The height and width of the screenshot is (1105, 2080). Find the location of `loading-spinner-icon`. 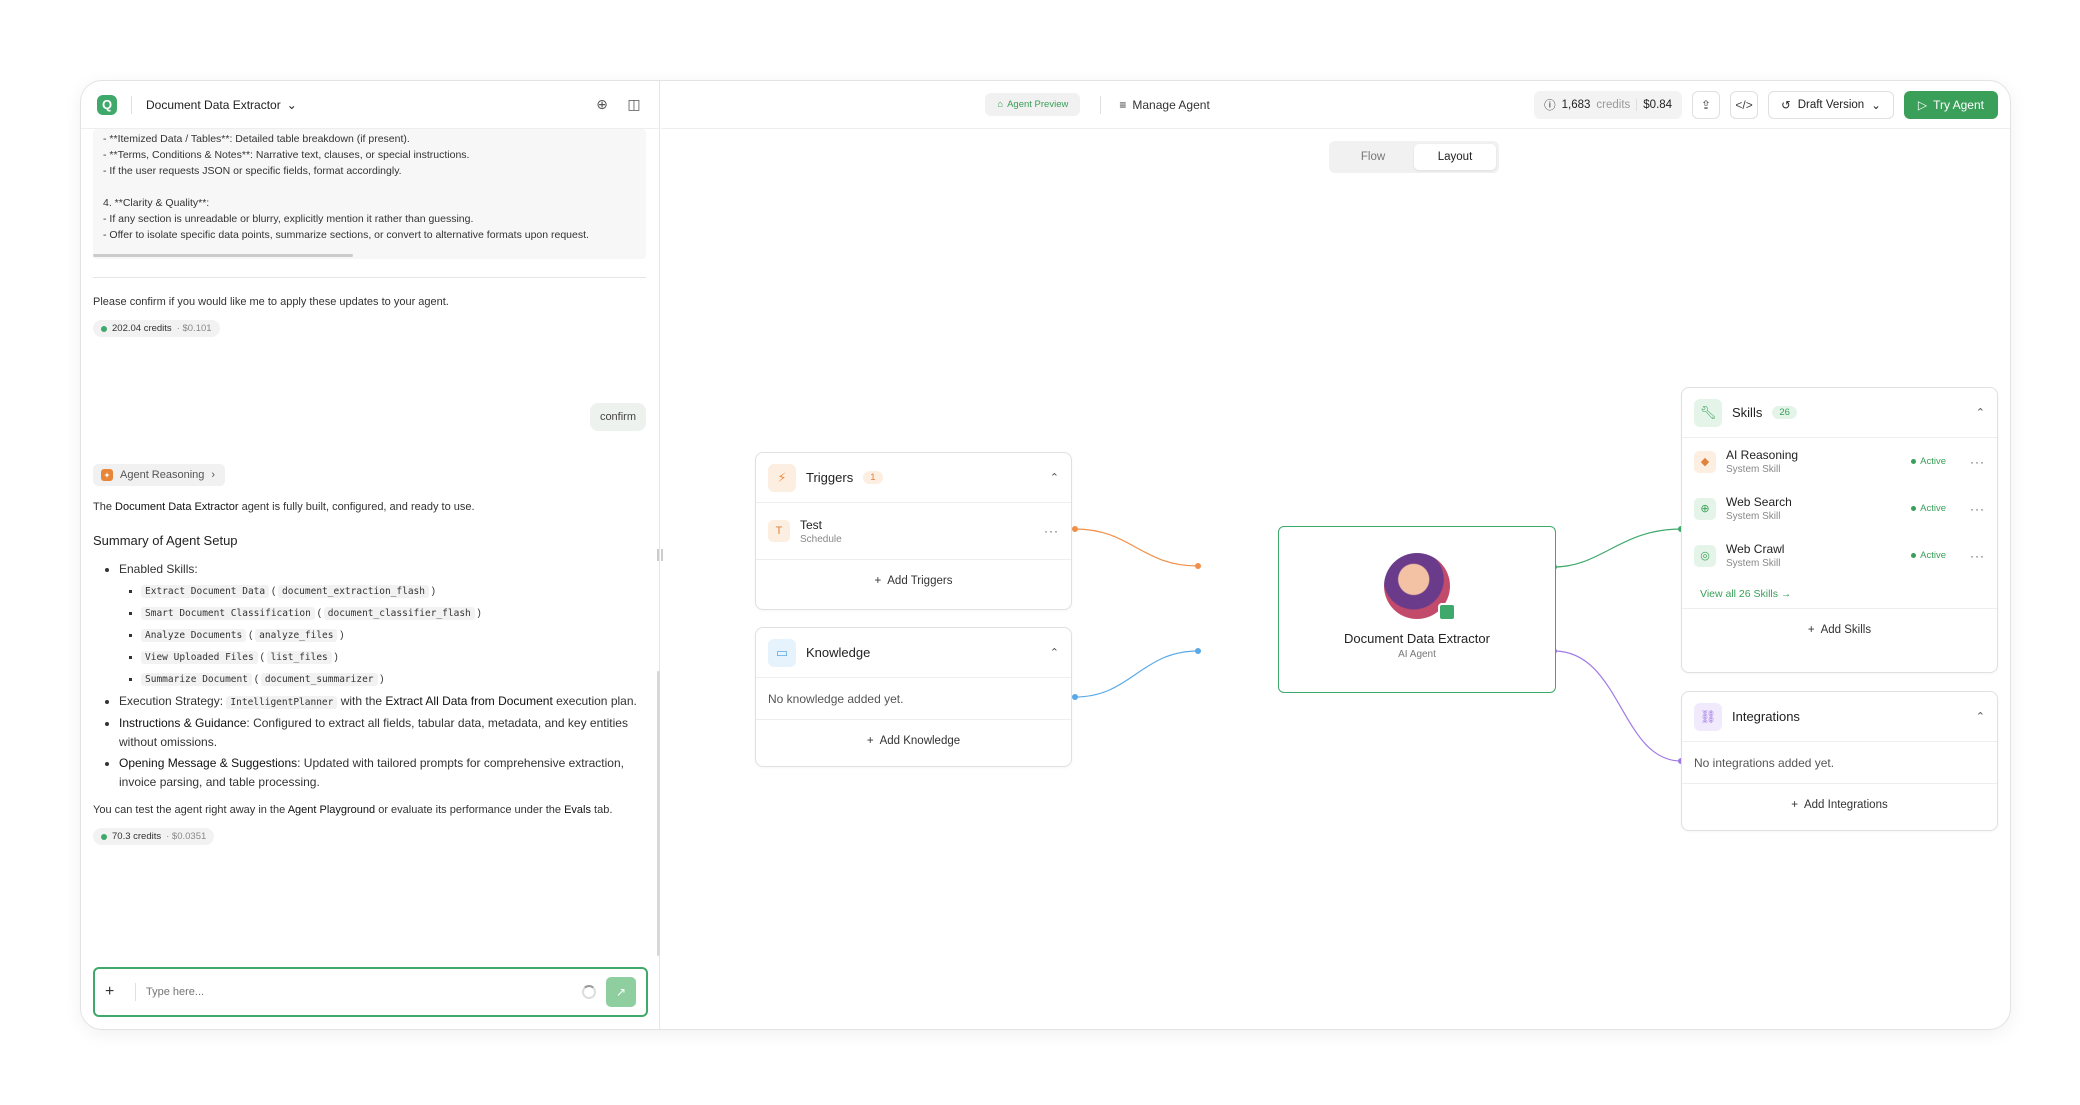

loading-spinner-icon is located at coordinates (589, 992).